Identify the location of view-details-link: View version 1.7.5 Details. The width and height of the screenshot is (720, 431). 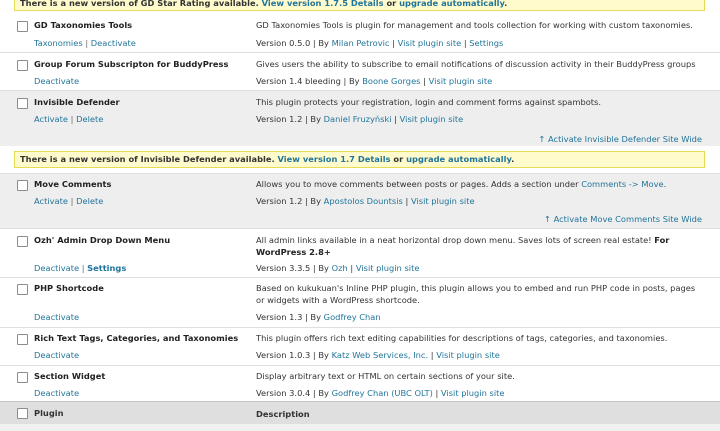
(323, 4).